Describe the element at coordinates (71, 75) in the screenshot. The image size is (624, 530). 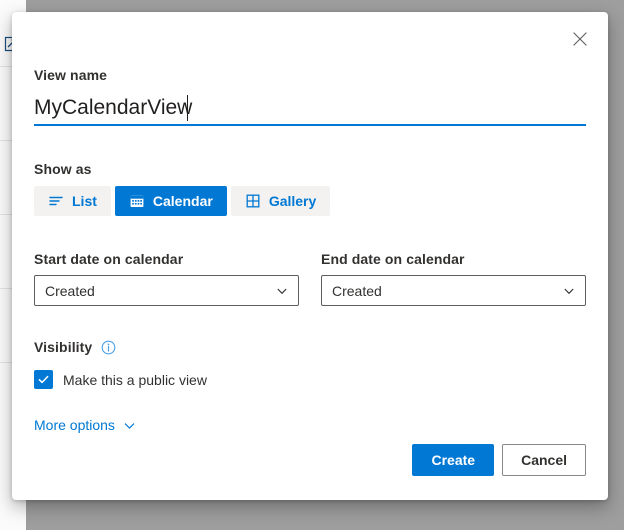
I see `view-name-label: View name` at that location.